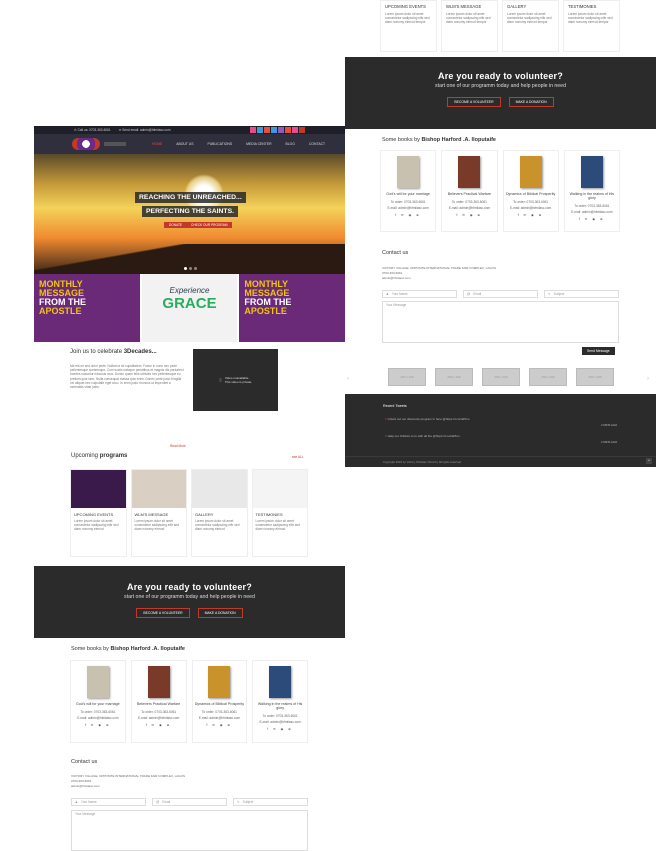 Image resolution: width=656 pixels, height=851 pixels. I want to click on video-player: ⓘ Video unavailable This video is private., so click(235, 380).